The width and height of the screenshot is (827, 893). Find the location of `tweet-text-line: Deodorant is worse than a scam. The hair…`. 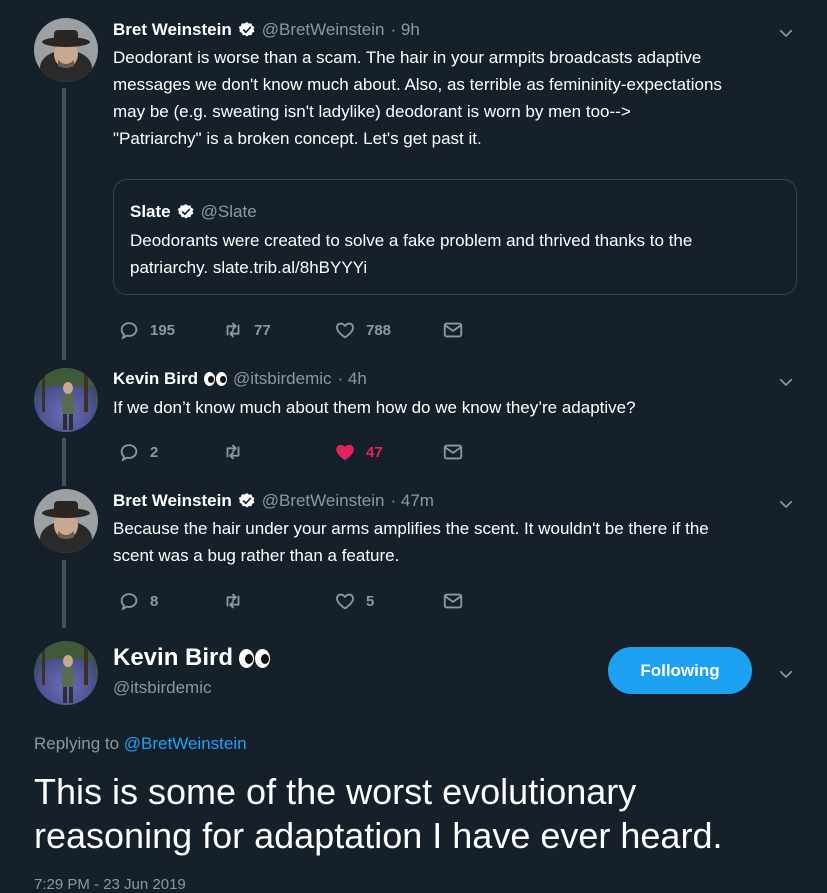

tweet-text-line: Deodorant is worse than a scam. The hair… is located at coordinates (407, 57).